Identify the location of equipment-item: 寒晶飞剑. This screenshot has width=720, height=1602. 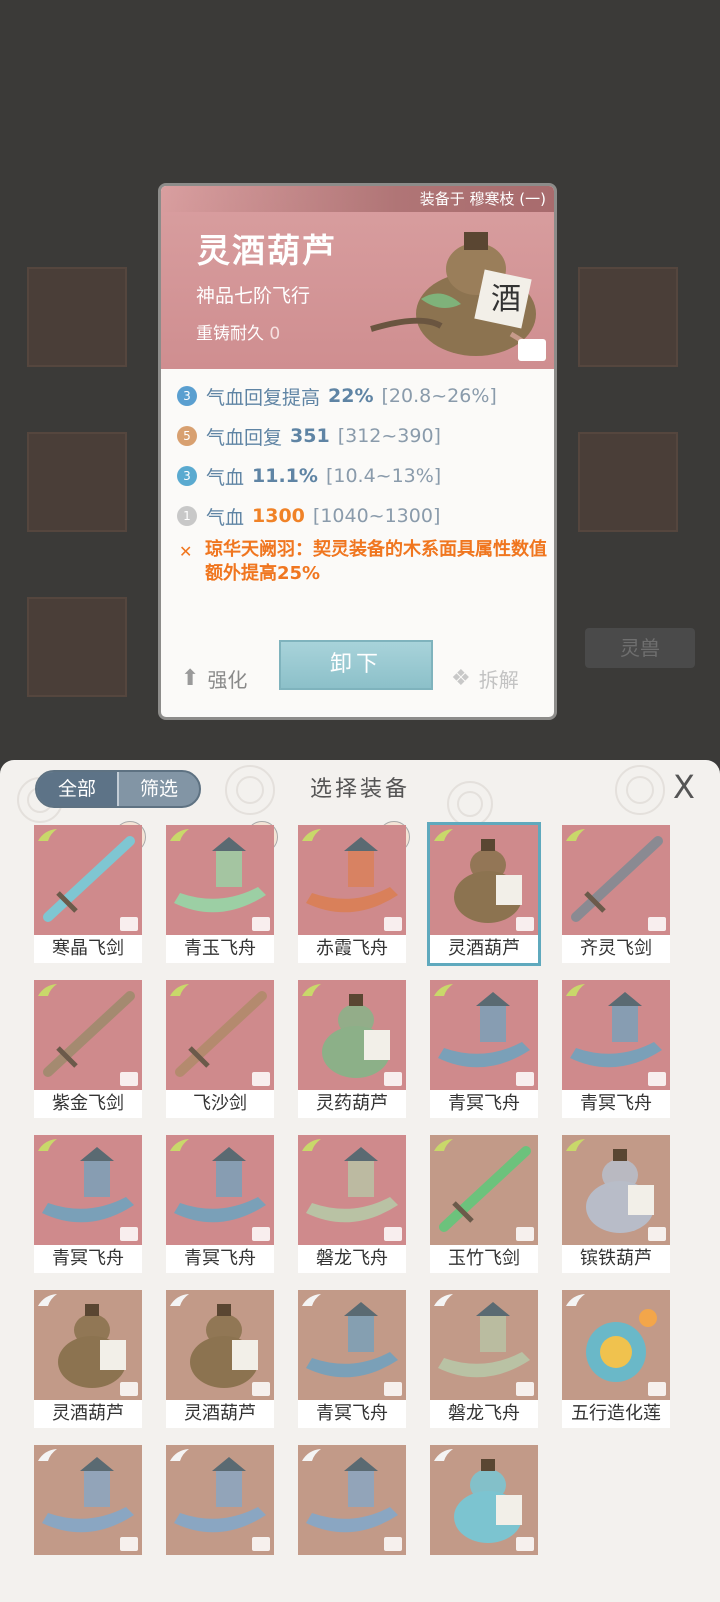
(90, 892).